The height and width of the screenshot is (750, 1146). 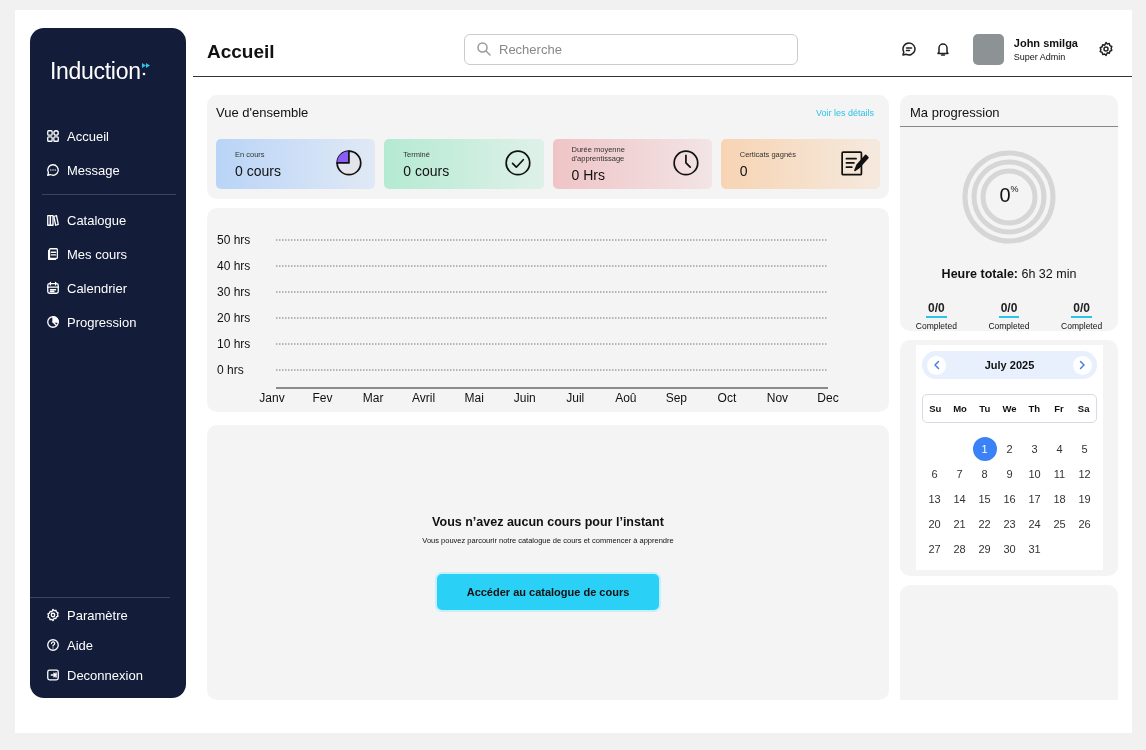 I want to click on previous-month-button, so click(x=936, y=365).